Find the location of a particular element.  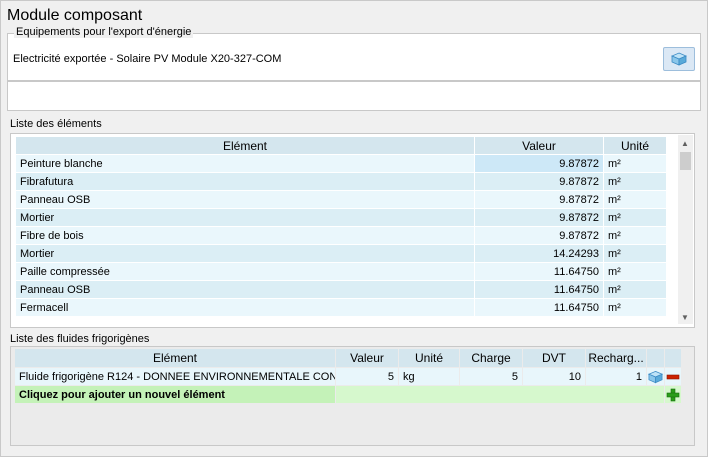

column-header-valeur: Valeur is located at coordinates (539, 145).